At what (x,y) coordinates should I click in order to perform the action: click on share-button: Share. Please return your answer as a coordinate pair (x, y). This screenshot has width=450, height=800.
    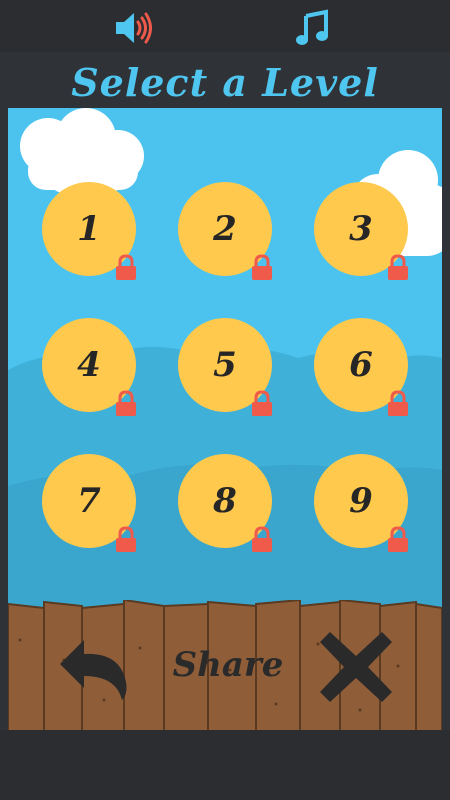
    Looking at the image, I should click on (228, 665).